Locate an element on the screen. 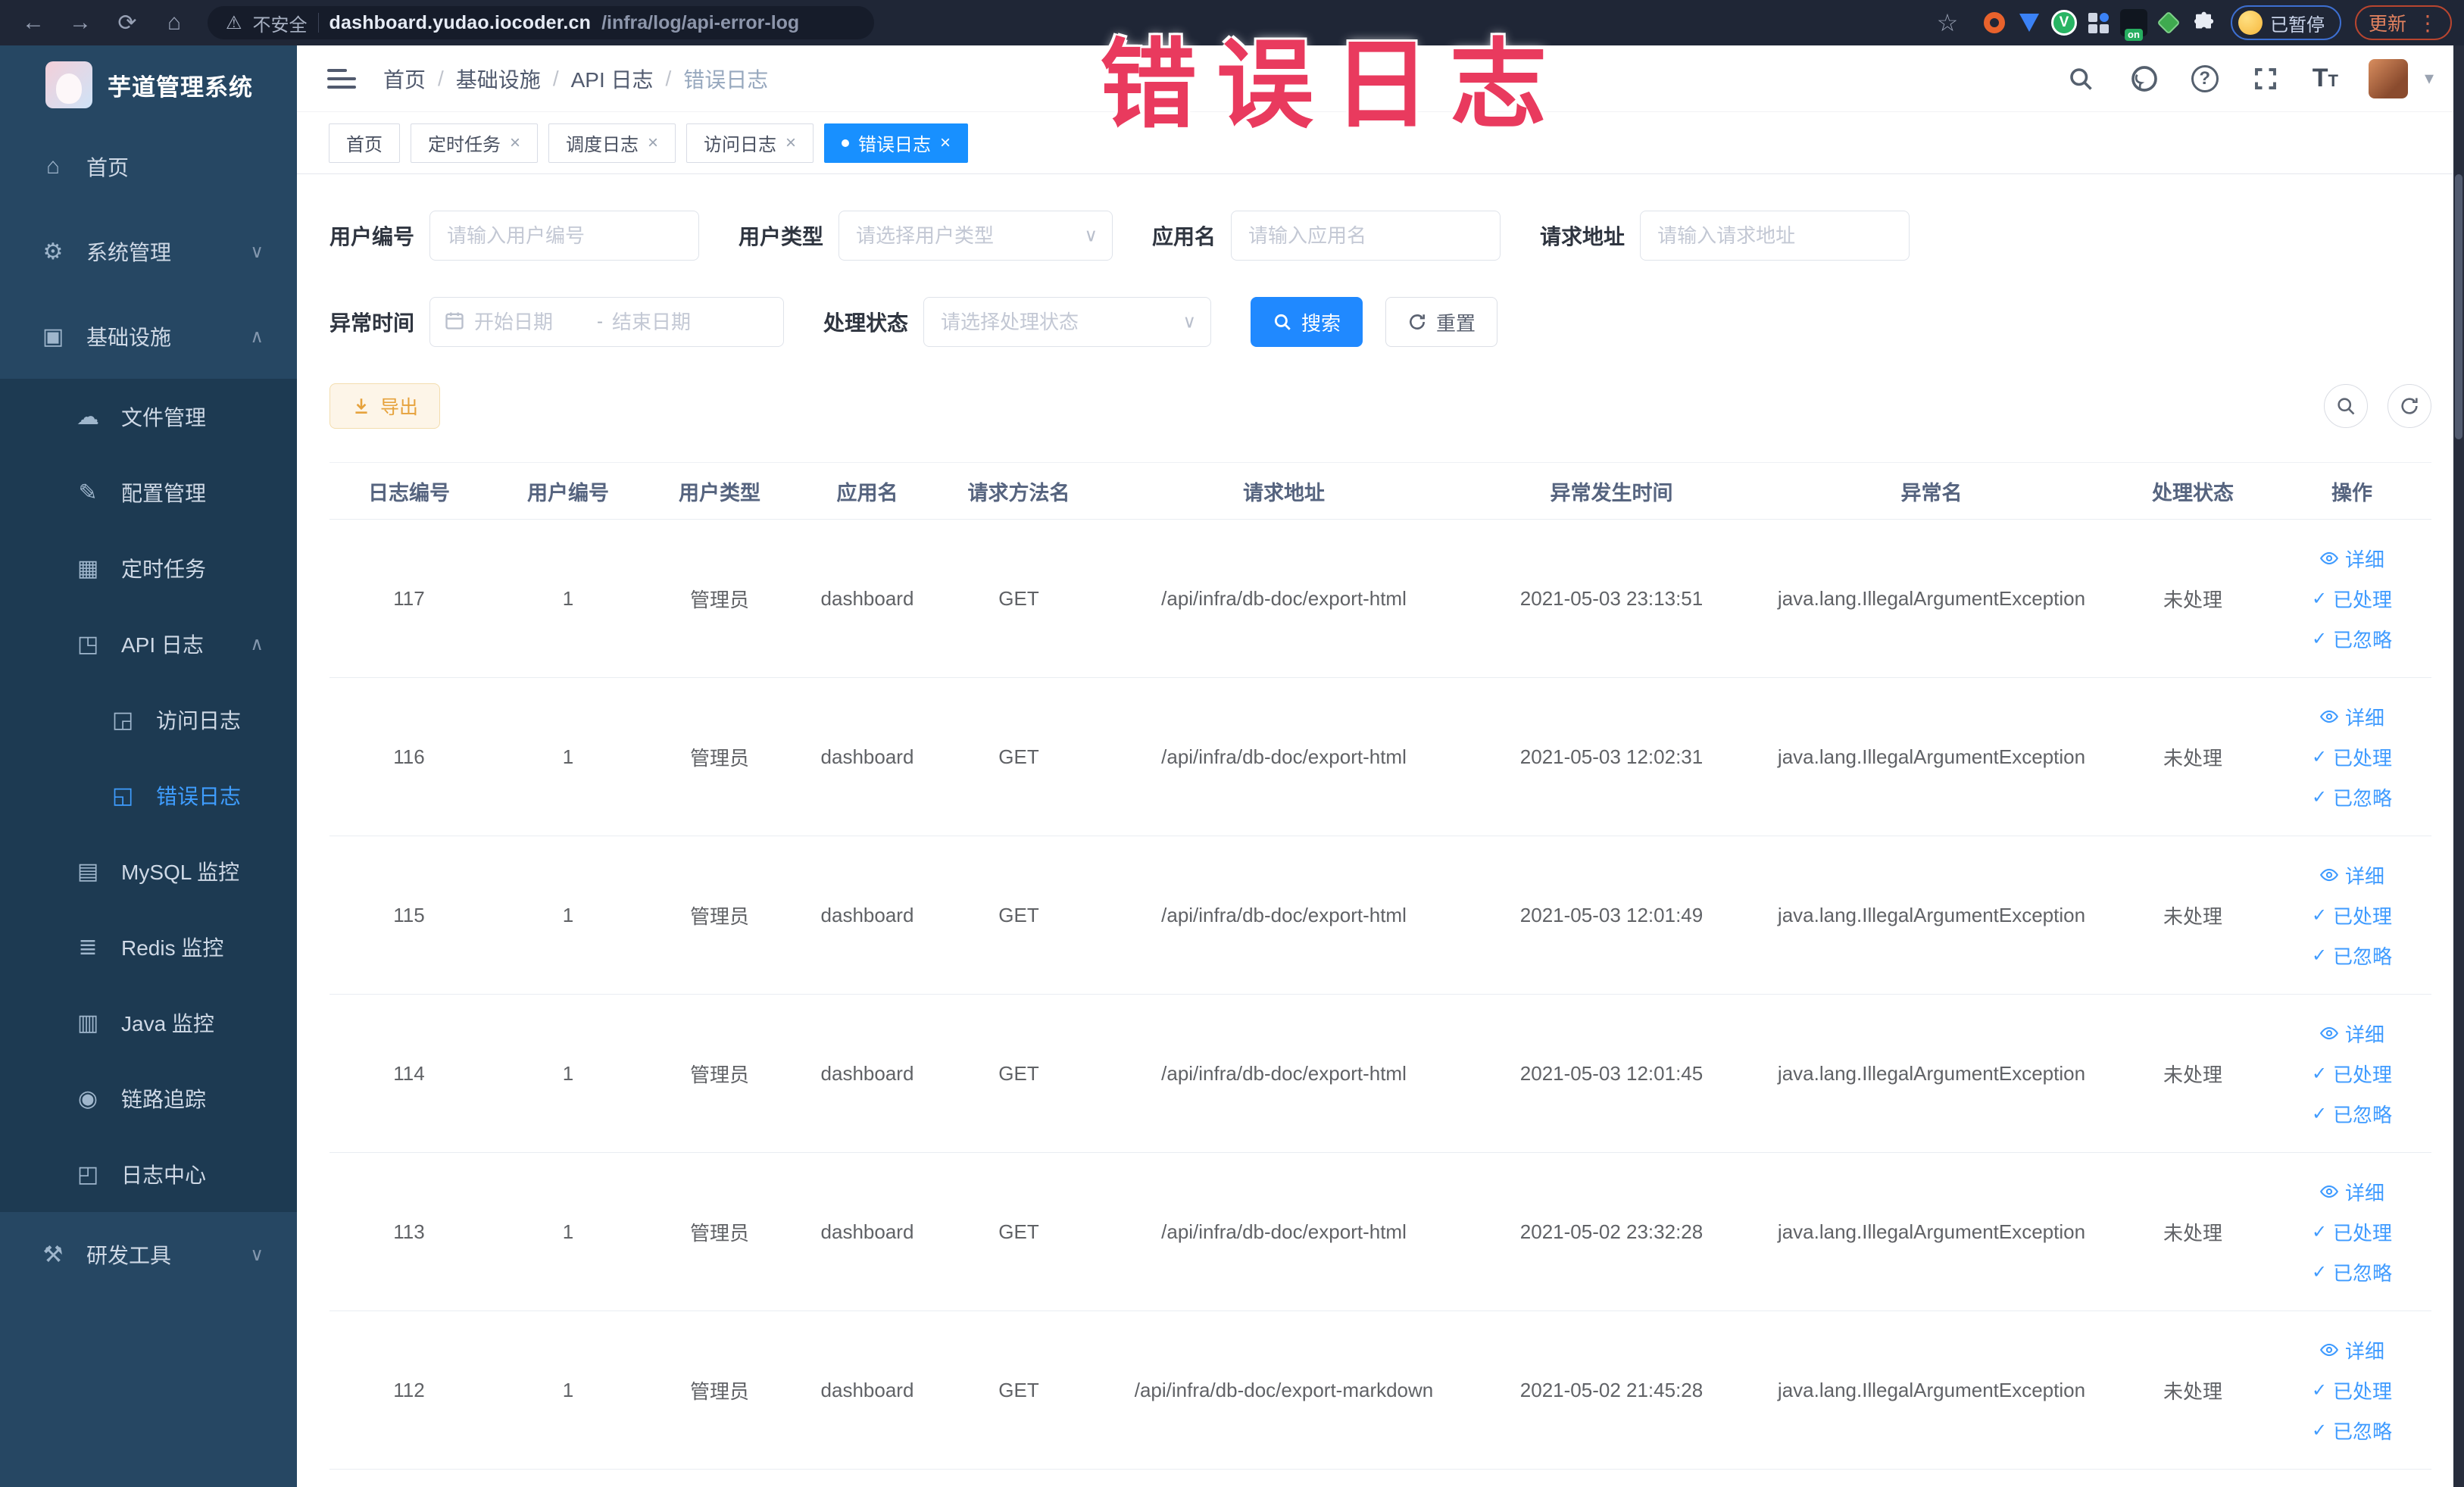 The image size is (2464, 1487). forward-icon: → is located at coordinates (80, 22).